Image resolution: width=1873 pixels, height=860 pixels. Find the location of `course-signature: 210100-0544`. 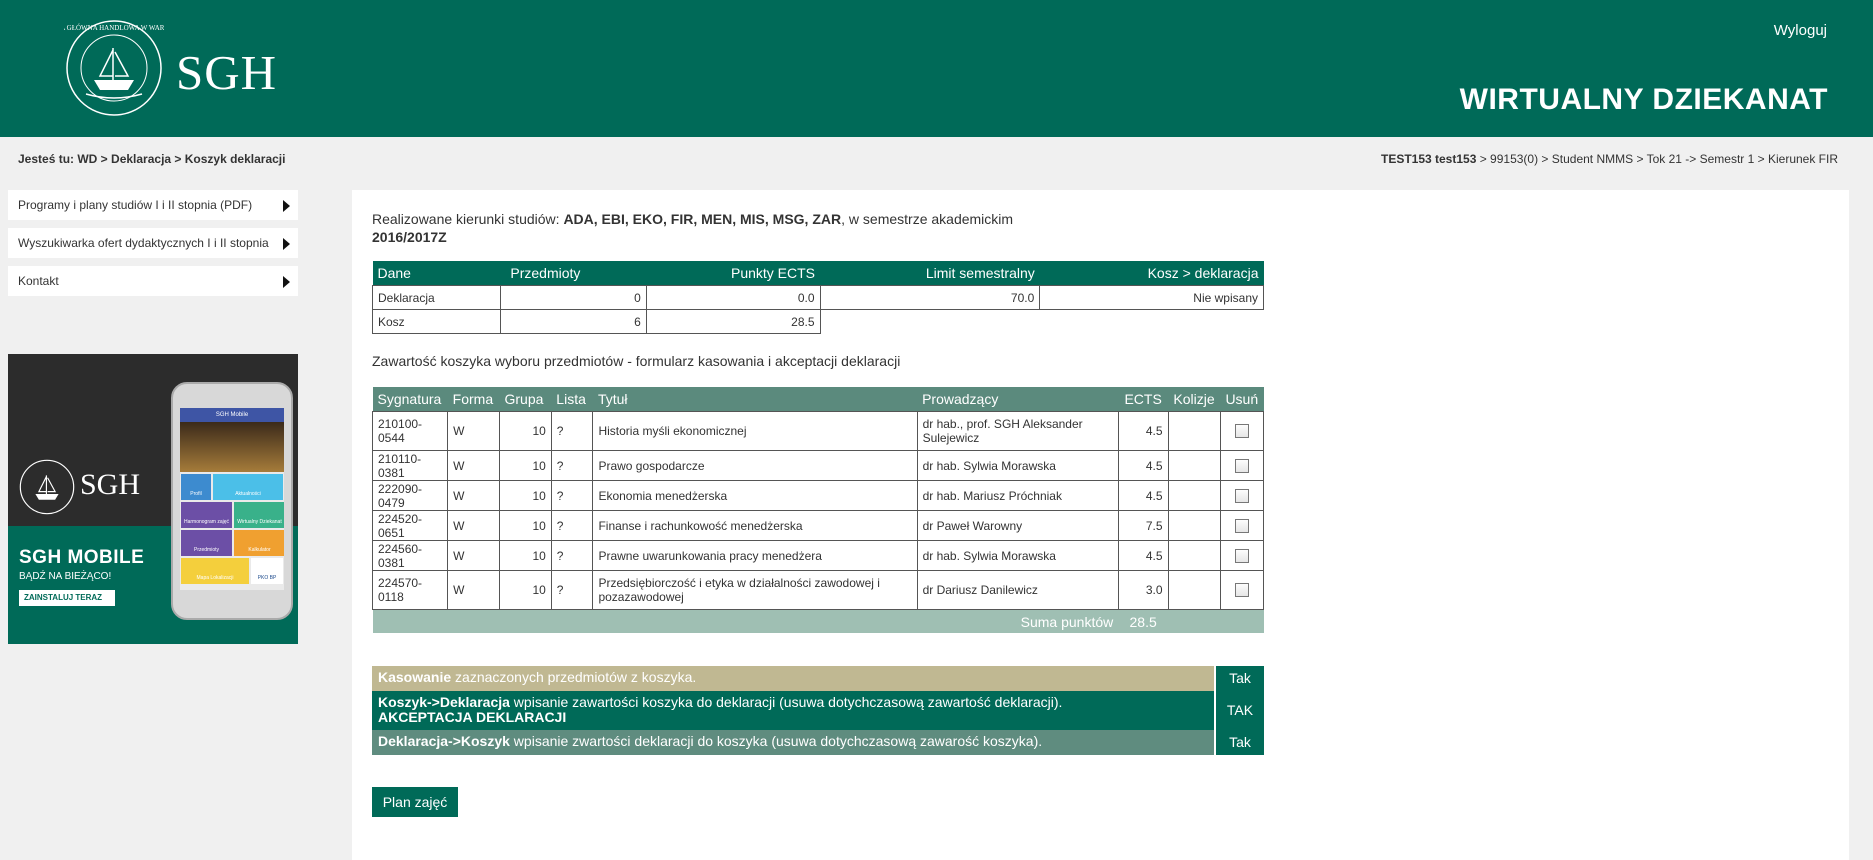

course-signature: 210100-0544 is located at coordinates (410, 431).